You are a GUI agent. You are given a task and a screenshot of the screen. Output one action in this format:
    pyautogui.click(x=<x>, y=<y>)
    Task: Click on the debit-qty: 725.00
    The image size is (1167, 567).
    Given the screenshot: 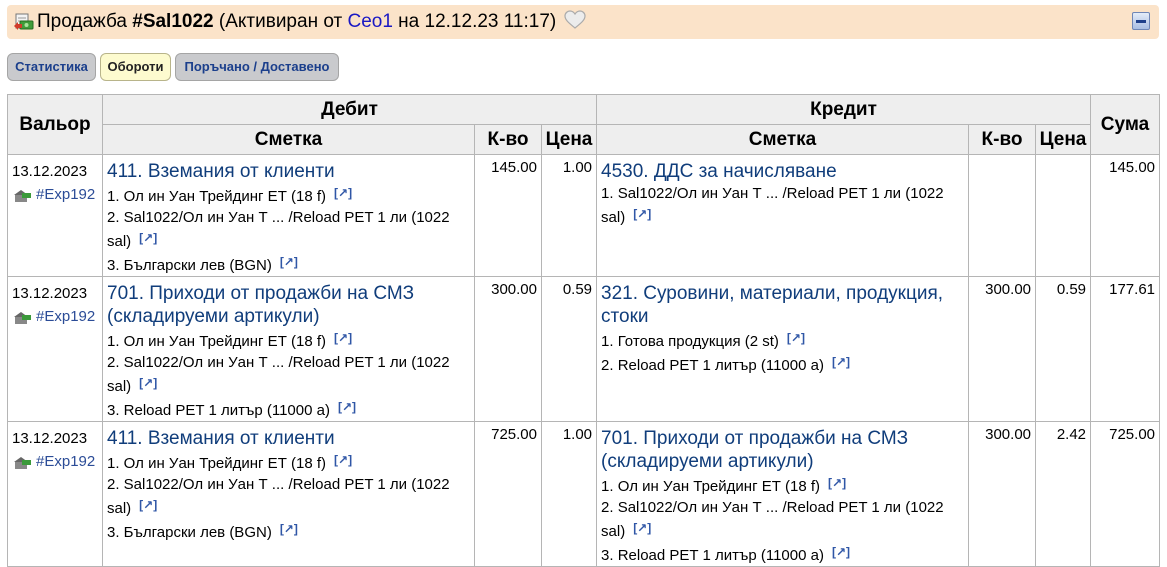 What is the action you would take?
    pyautogui.click(x=508, y=494)
    